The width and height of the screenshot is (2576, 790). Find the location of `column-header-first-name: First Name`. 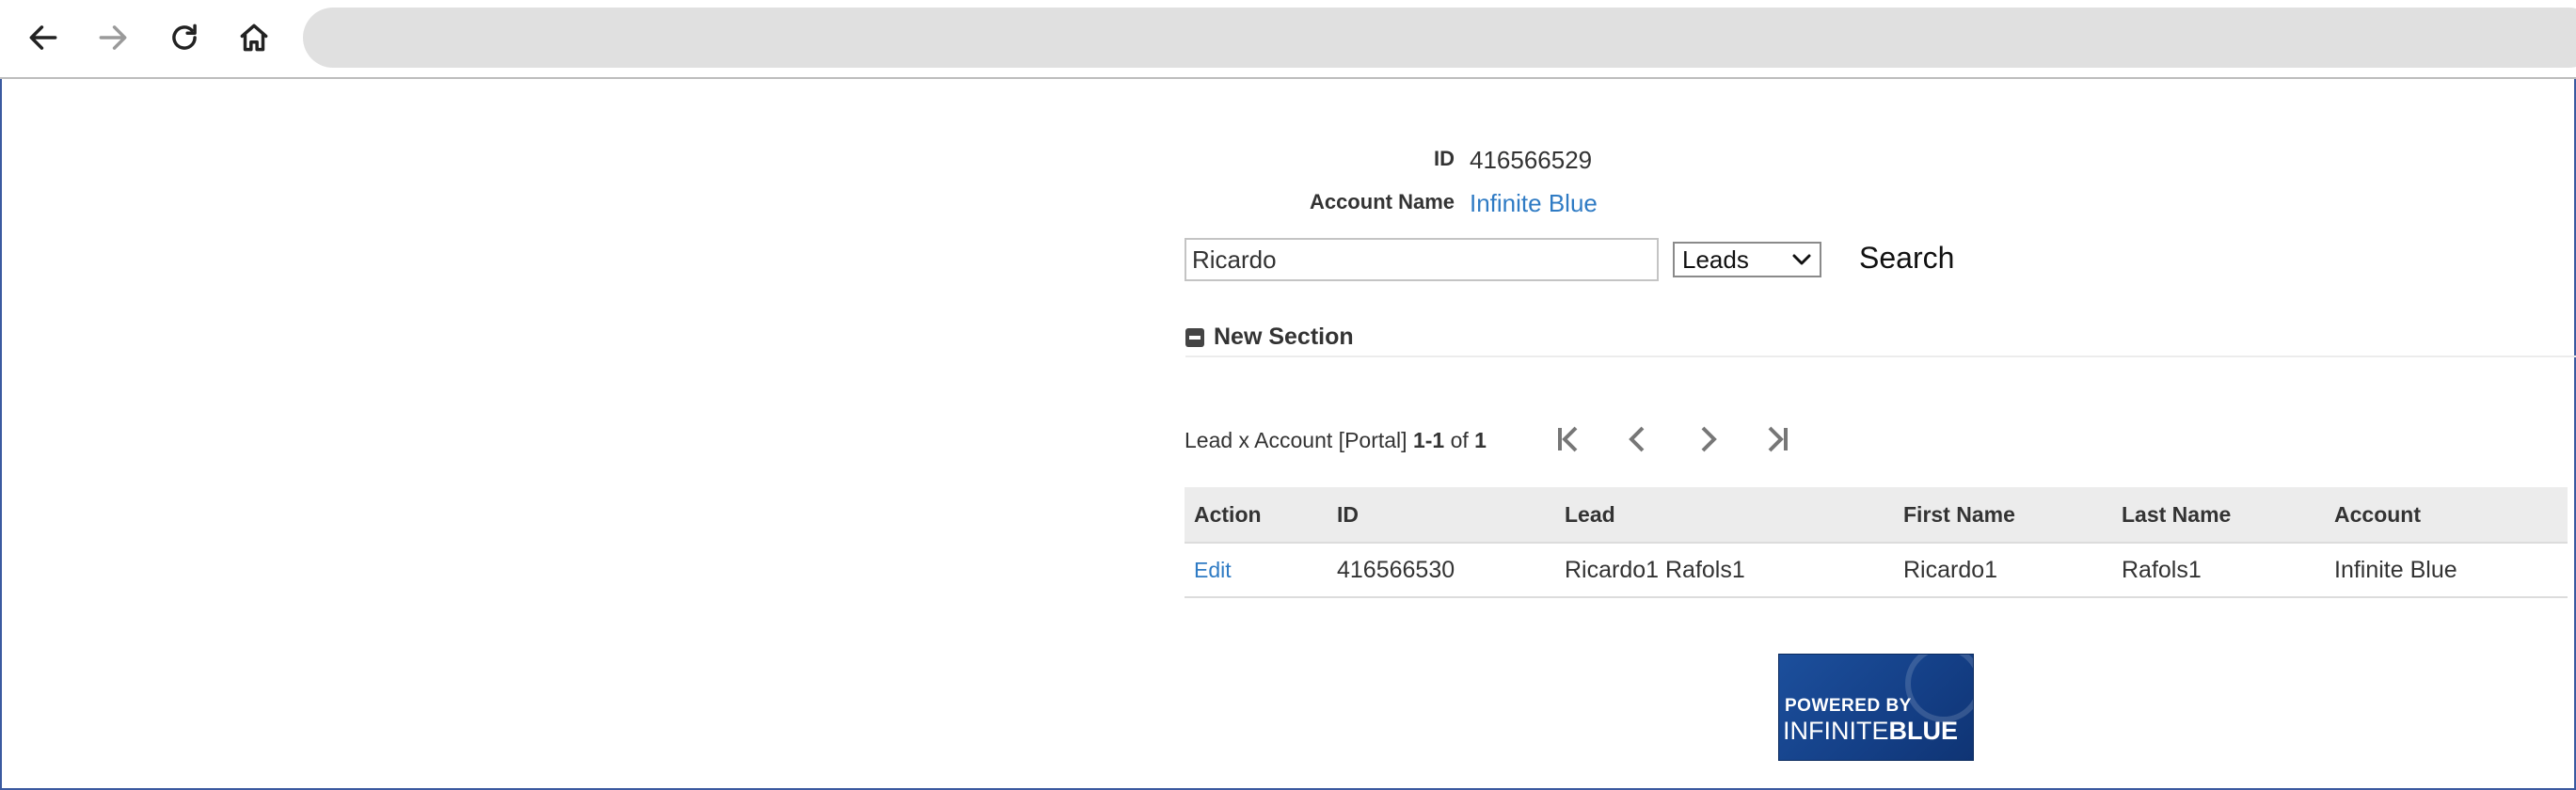

column-header-first-name: First Name is located at coordinates (2003, 515).